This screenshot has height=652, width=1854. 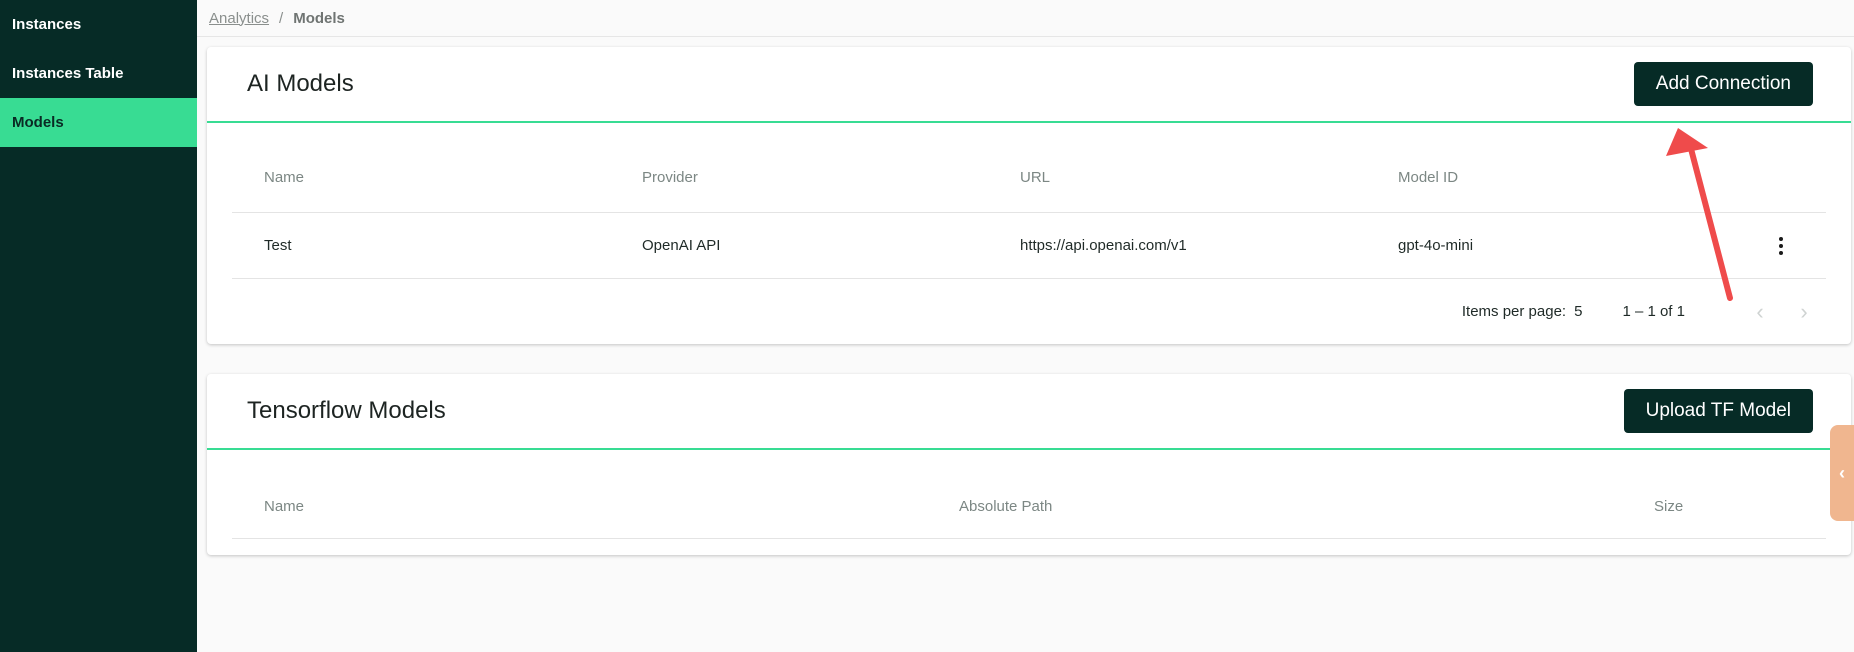 What do you see at coordinates (670, 177) in the screenshot?
I see `column-header-provider: Provider` at bounding box center [670, 177].